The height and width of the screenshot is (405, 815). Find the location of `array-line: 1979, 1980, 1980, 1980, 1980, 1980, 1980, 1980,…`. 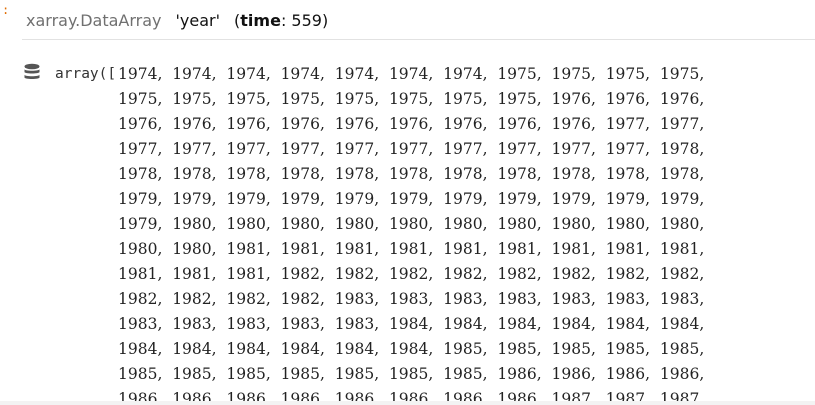

array-line: 1979, 1980, 1980, 1980, 1980, 1980, 1980, 1980,… is located at coordinates (435, 223).